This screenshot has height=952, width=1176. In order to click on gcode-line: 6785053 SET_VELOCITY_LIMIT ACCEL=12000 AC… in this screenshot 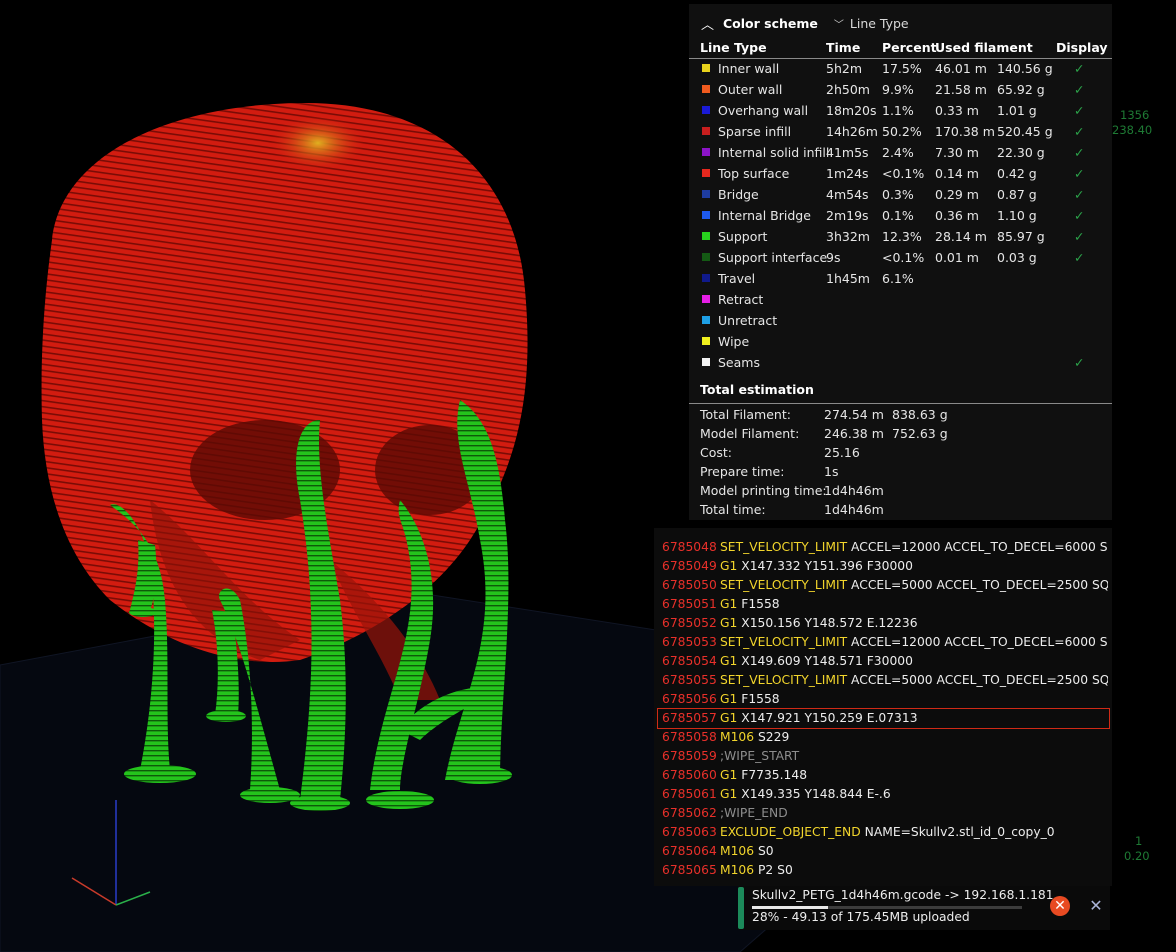, I will do `click(883, 642)`.